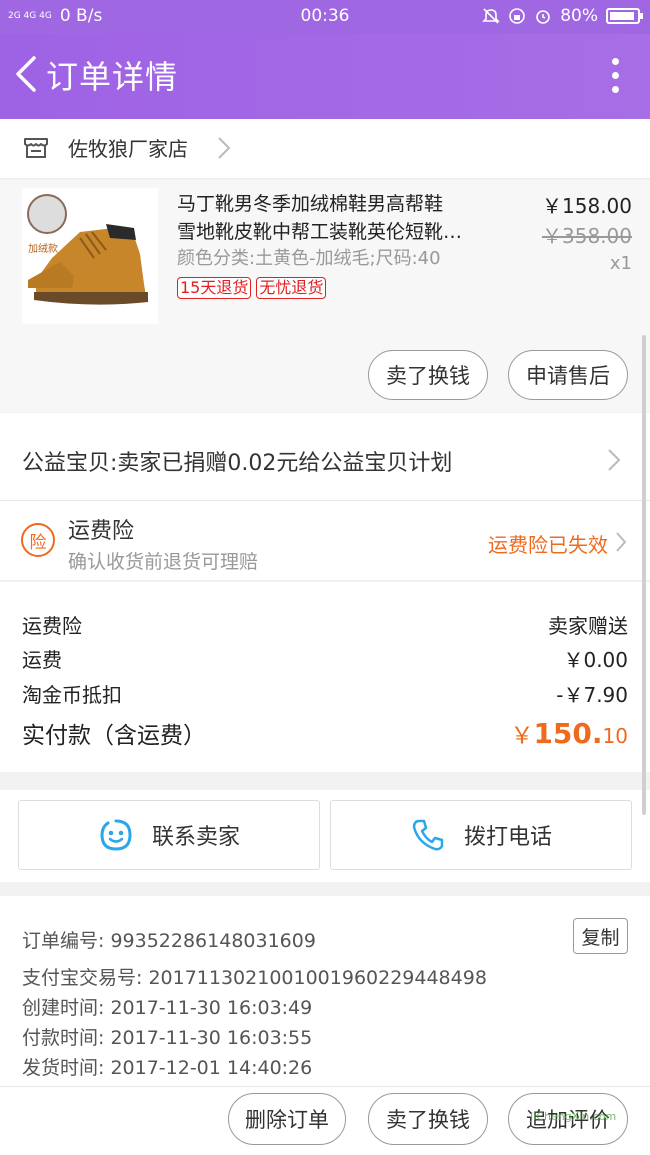 This screenshot has height=1155, width=650. I want to click on more-options-icon, so click(615, 78).